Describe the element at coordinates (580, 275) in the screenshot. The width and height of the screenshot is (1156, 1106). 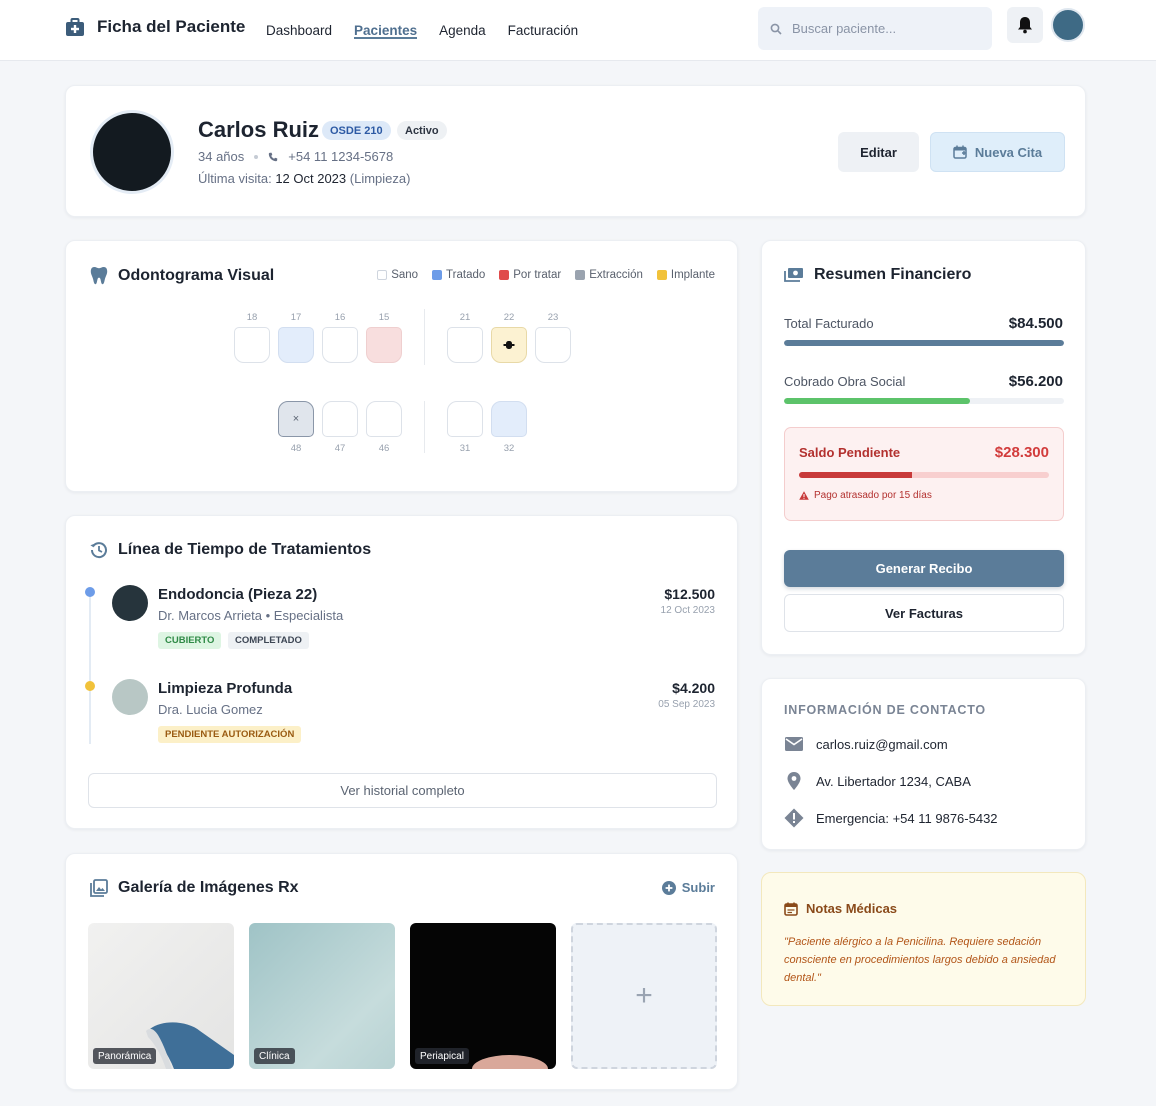
I see `legend-swatch-extraccion` at that location.